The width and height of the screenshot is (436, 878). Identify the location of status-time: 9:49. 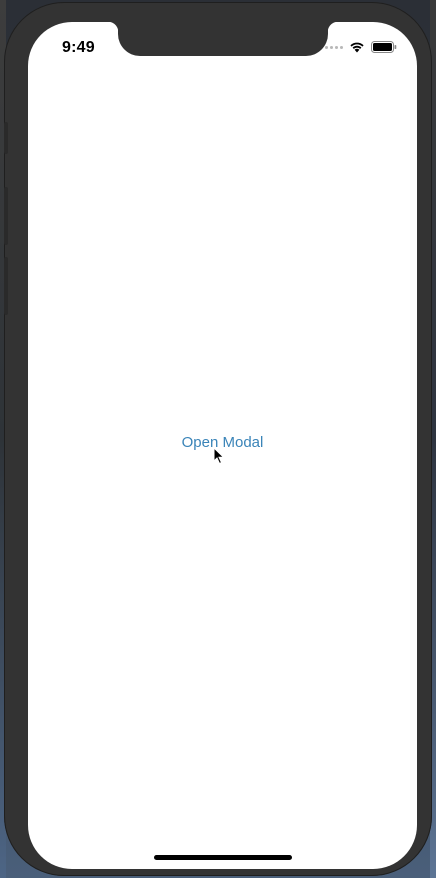
(78, 47).